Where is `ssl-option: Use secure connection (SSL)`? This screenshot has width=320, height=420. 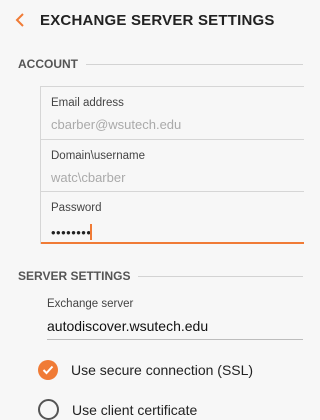 ssl-option: Use secure connection (SSL) is located at coordinates (145, 370).